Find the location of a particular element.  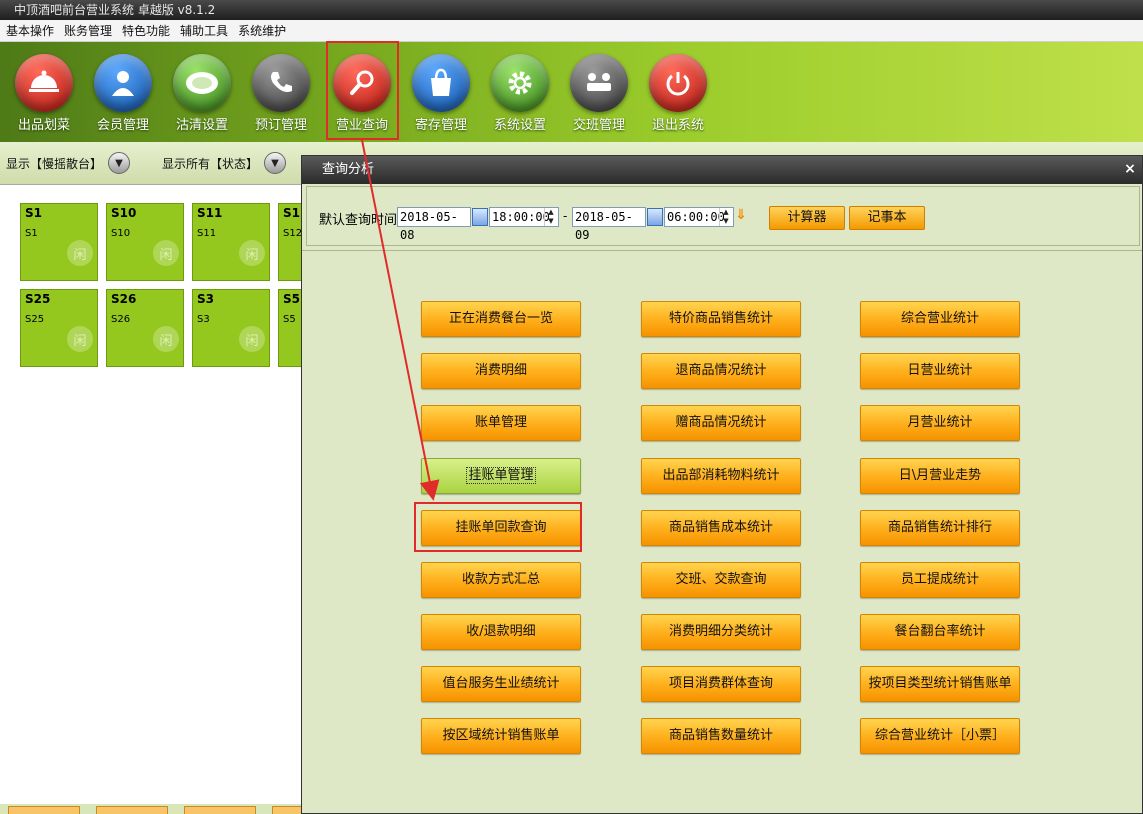

query-button: 月营业统计 is located at coordinates (940, 423).